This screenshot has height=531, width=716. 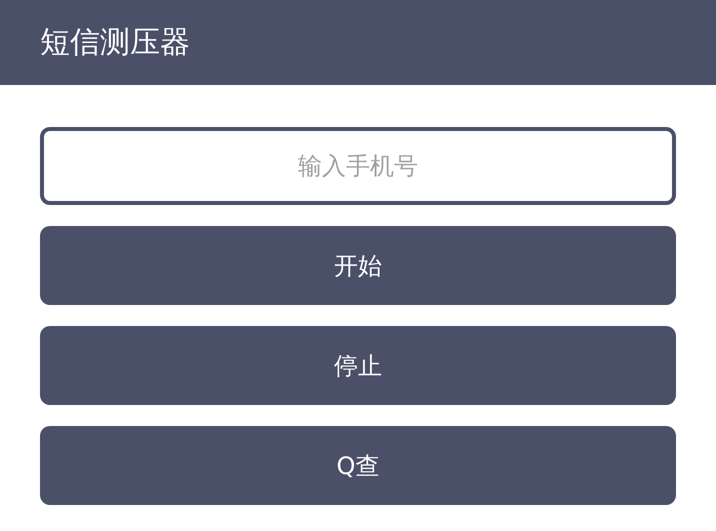 I want to click on action-button: Q查, so click(x=358, y=465).